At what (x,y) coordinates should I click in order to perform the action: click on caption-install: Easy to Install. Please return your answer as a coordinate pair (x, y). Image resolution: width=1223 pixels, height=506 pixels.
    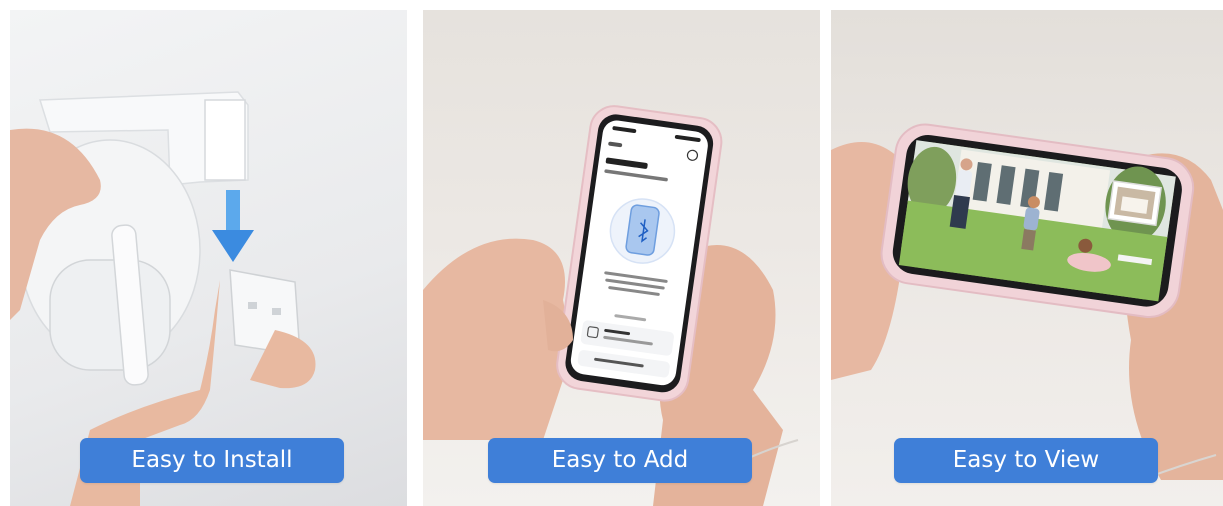
    Looking at the image, I should click on (212, 460).